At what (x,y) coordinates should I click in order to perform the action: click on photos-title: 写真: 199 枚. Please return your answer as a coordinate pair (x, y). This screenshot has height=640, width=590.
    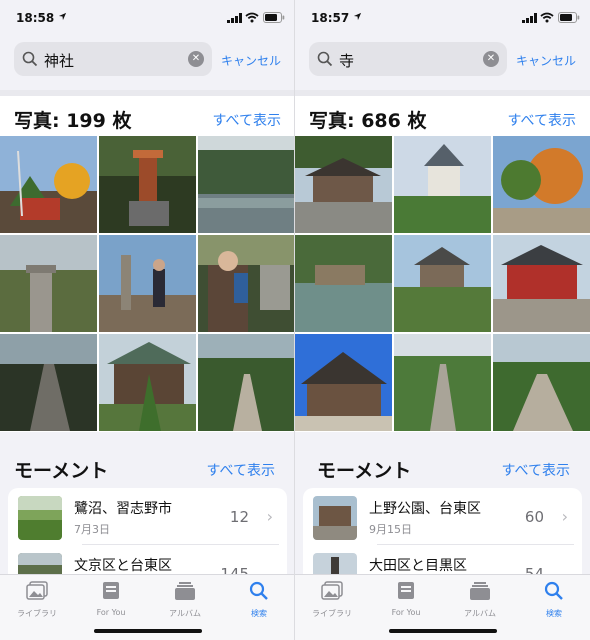
    Looking at the image, I should click on (73, 121).